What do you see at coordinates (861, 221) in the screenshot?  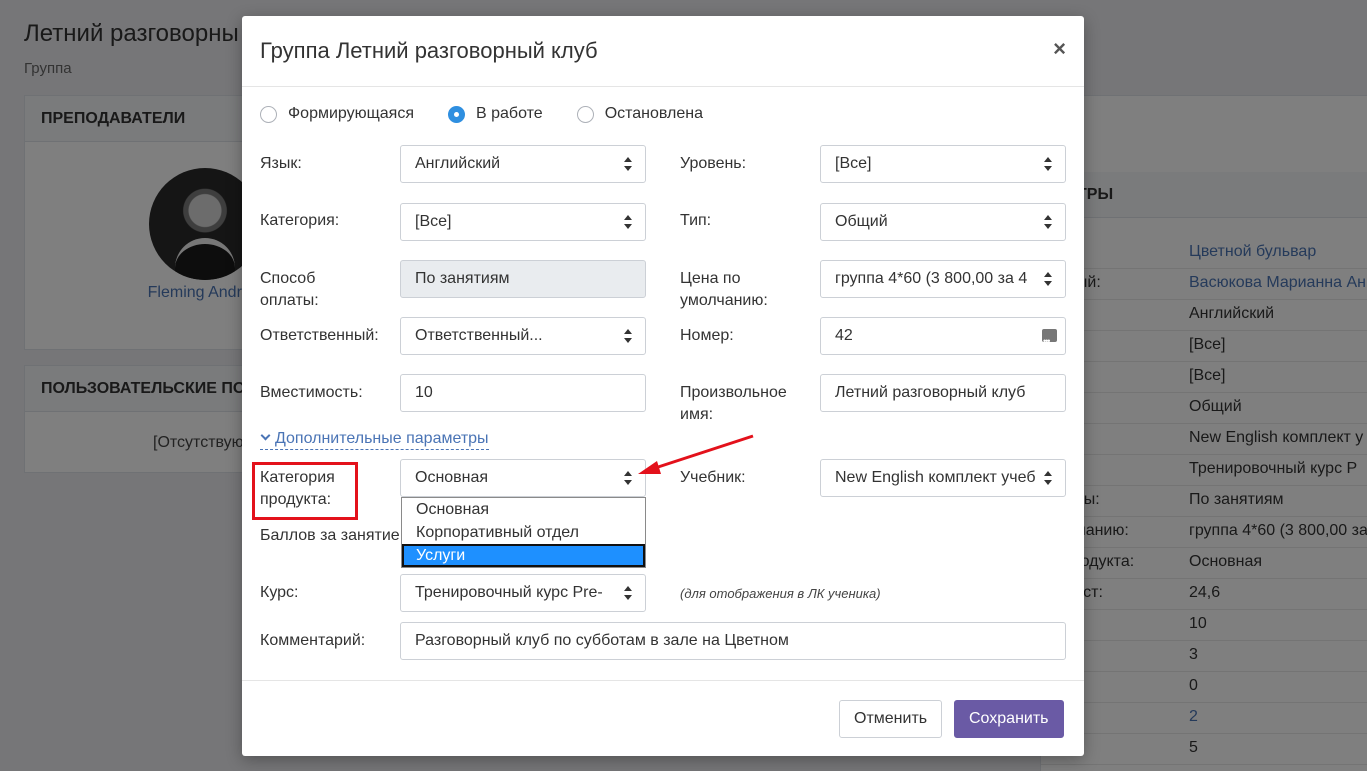 I see `type-value: Общий` at bounding box center [861, 221].